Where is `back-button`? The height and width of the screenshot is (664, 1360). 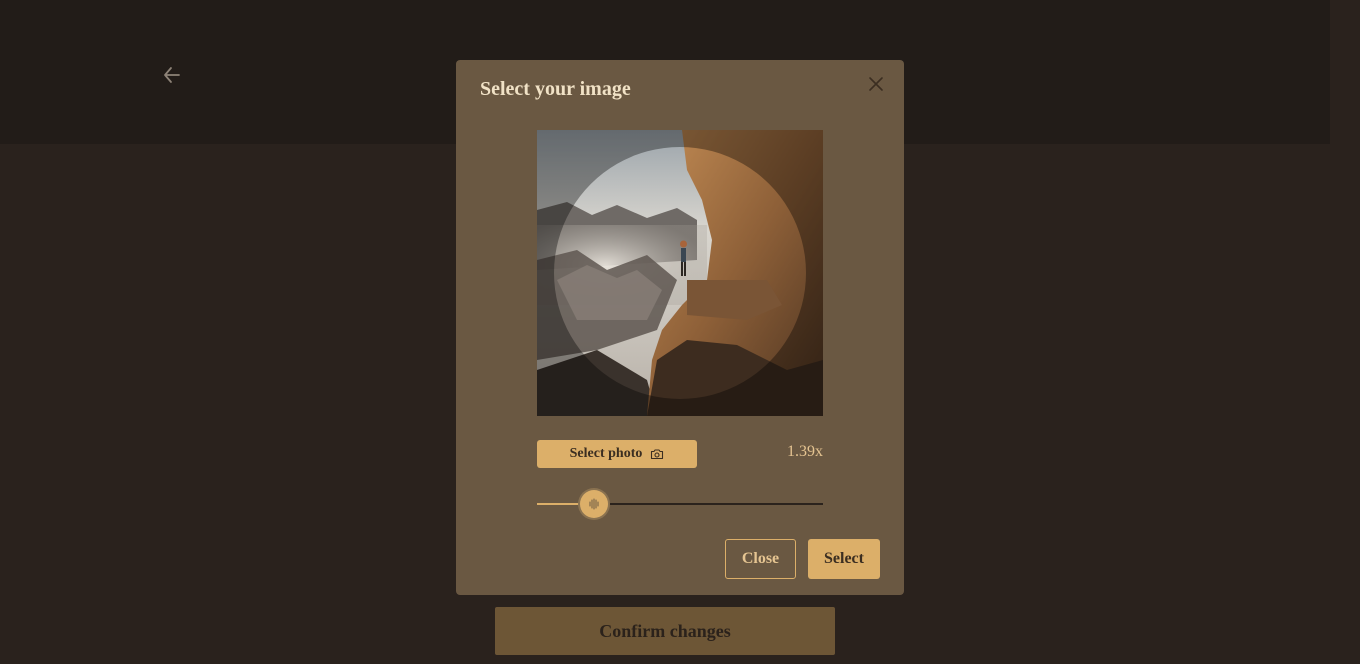 back-button is located at coordinates (172, 75).